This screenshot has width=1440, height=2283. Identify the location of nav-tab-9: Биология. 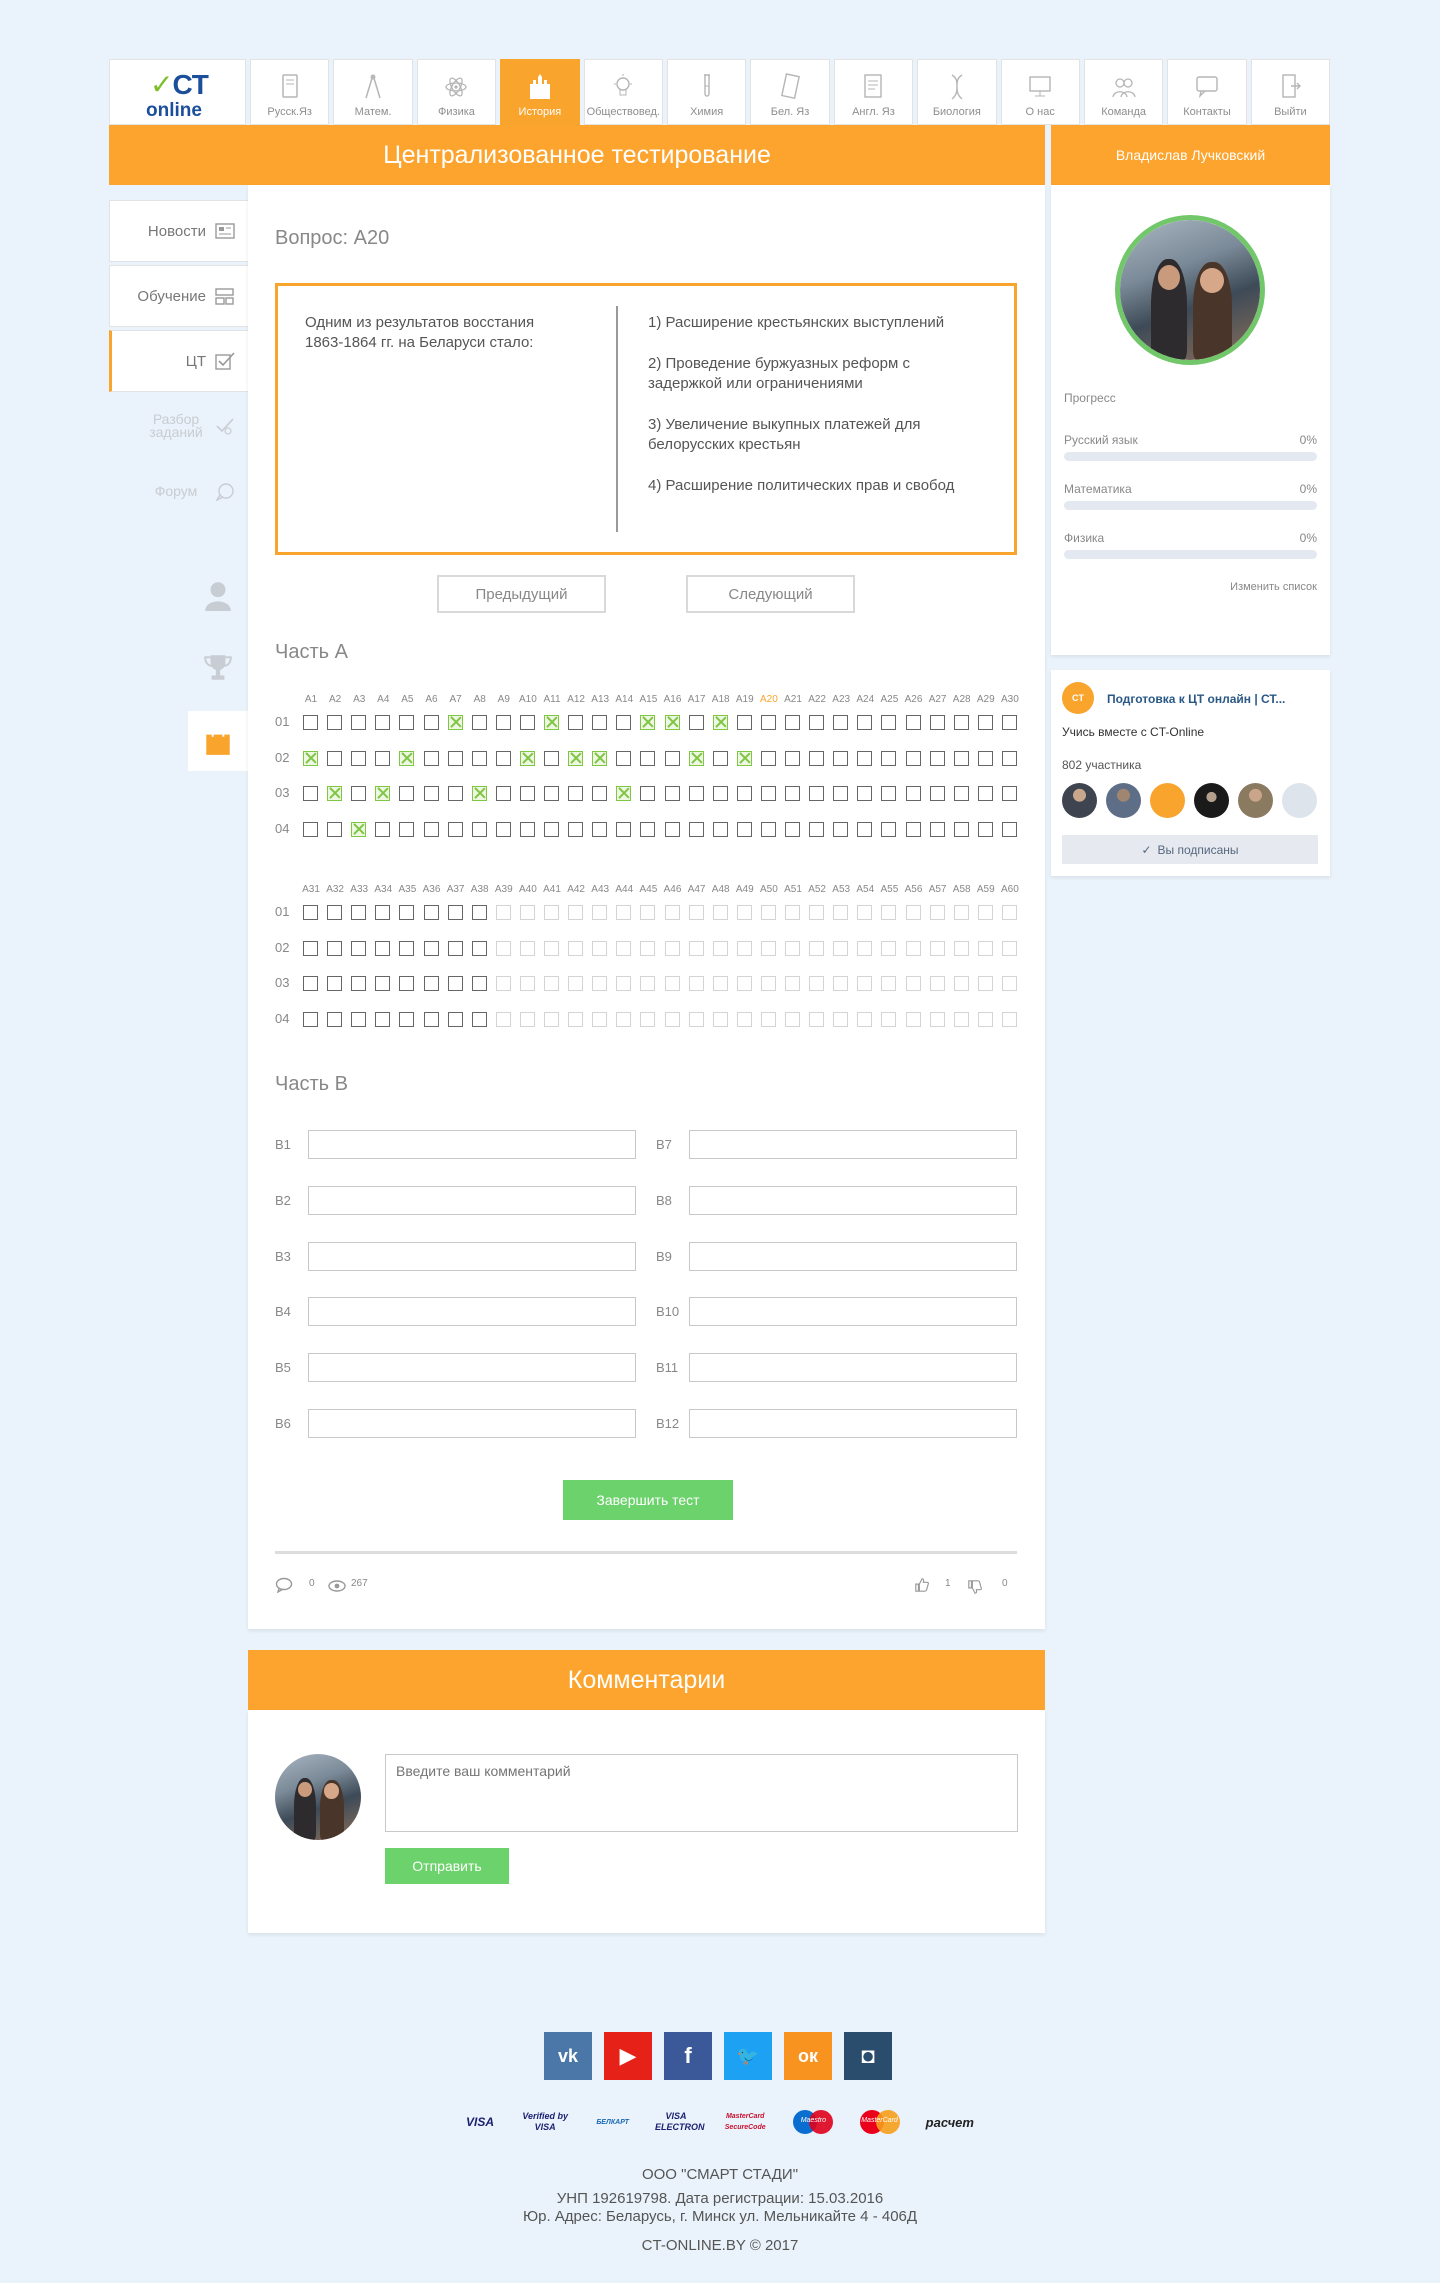
(957, 92).